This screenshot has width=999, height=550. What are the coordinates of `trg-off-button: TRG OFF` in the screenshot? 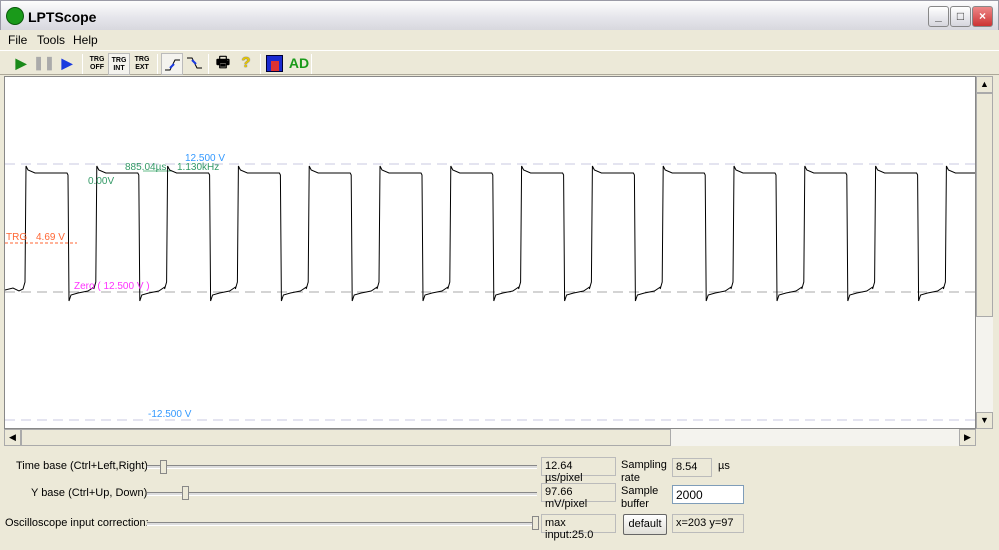 It's located at (97, 64).